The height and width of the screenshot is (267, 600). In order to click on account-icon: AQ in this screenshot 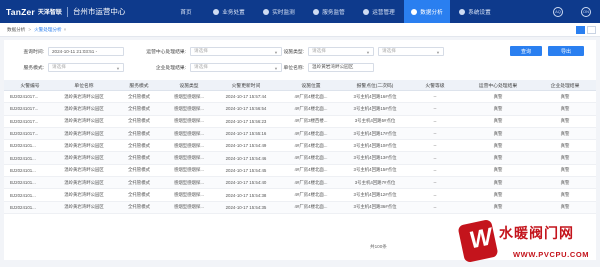, I will do `click(558, 11)`.